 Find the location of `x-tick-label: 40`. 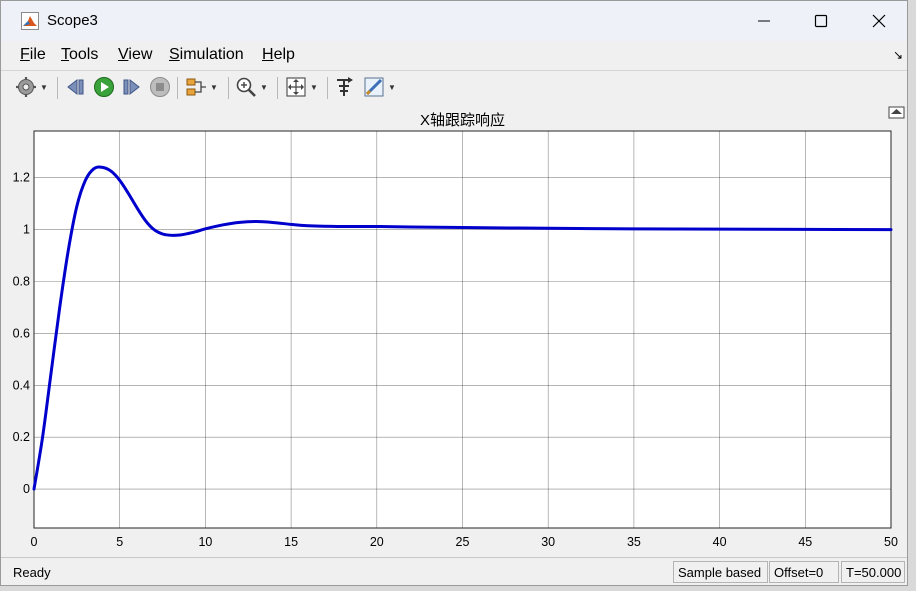

x-tick-label: 40 is located at coordinates (720, 542).